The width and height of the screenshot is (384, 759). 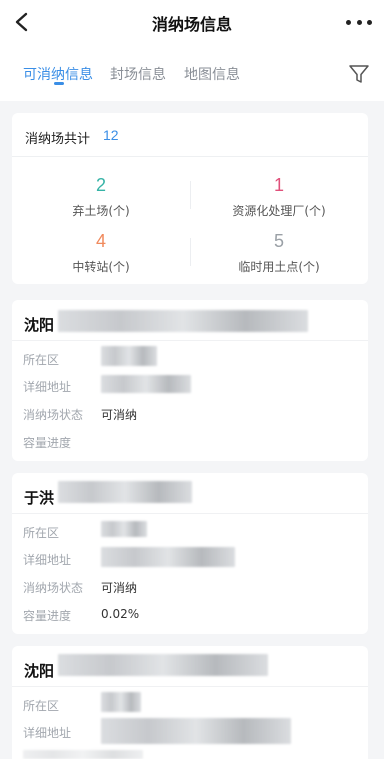 What do you see at coordinates (279, 211) in the screenshot?
I see `stat-label: 资源化处理厂(个)` at bounding box center [279, 211].